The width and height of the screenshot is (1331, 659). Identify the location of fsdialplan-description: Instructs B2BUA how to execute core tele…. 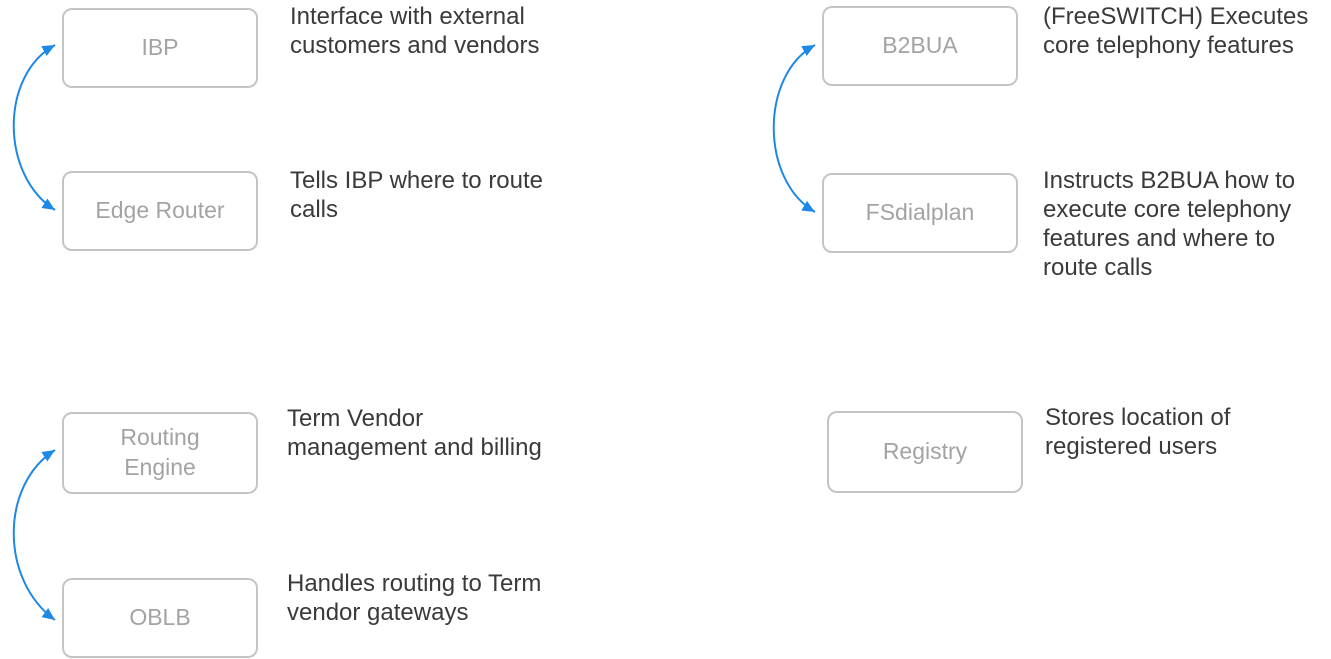
(1169, 224).